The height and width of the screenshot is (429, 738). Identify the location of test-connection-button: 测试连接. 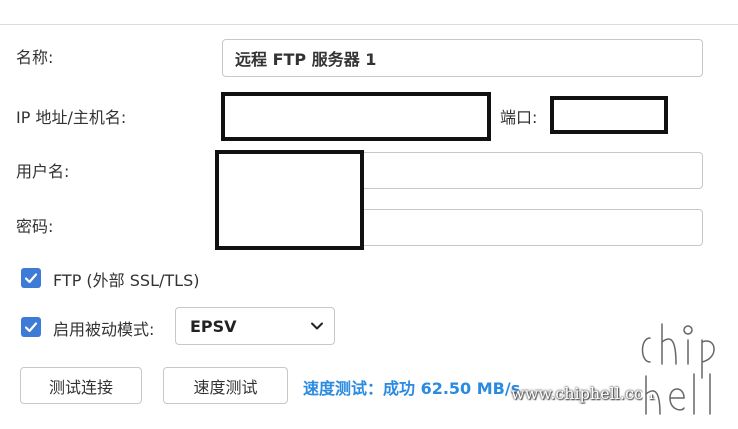
(81, 385).